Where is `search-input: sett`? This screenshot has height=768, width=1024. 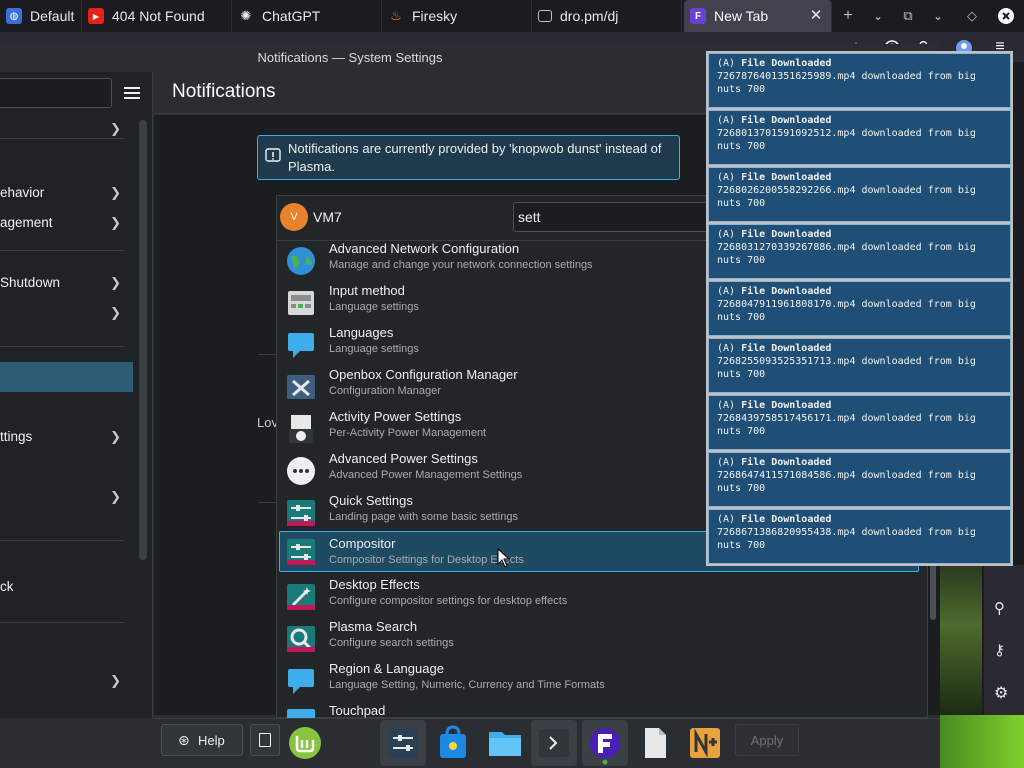
search-input: sett is located at coordinates (613, 217).